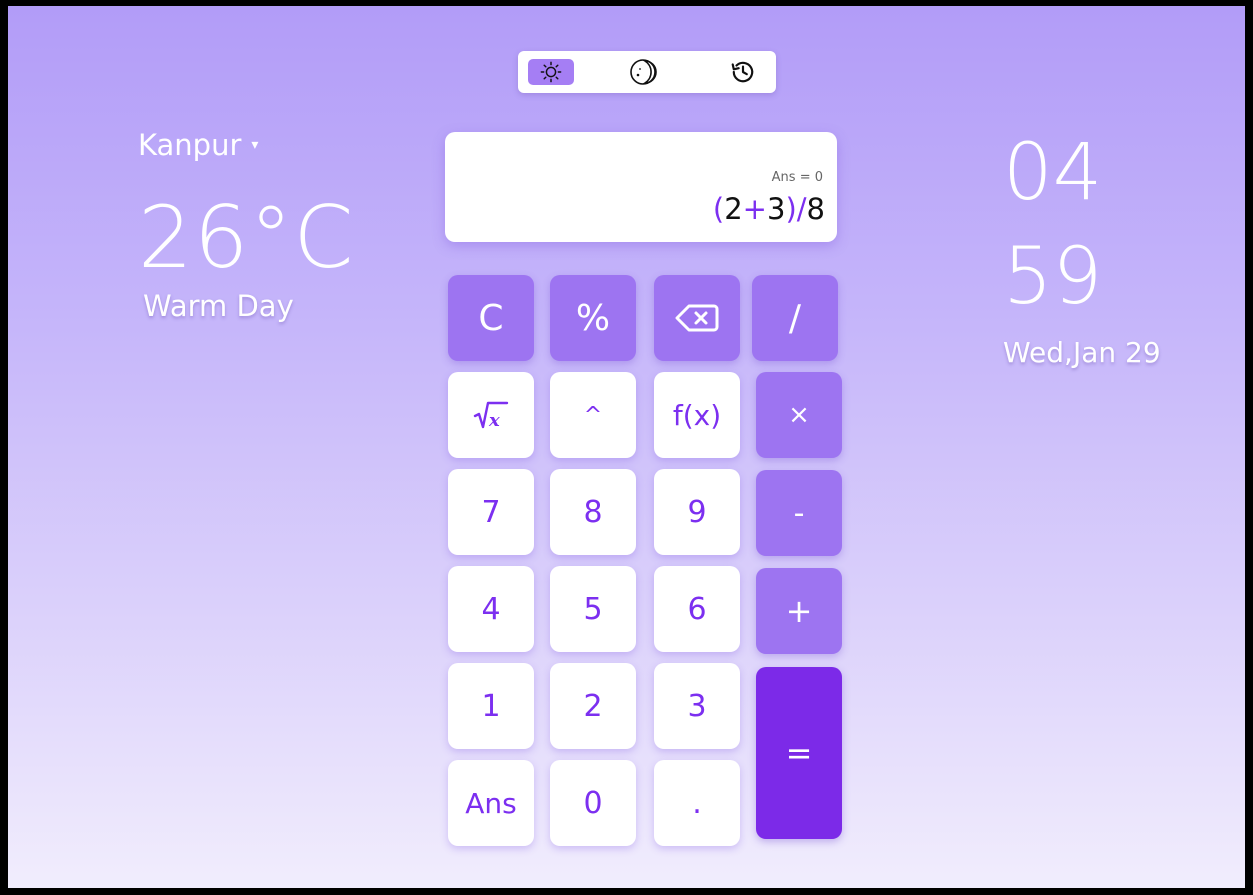 Image resolution: width=1253 pixels, height=895 pixels. What do you see at coordinates (733, 209) in the screenshot?
I see `expr-number: 2` at bounding box center [733, 209].